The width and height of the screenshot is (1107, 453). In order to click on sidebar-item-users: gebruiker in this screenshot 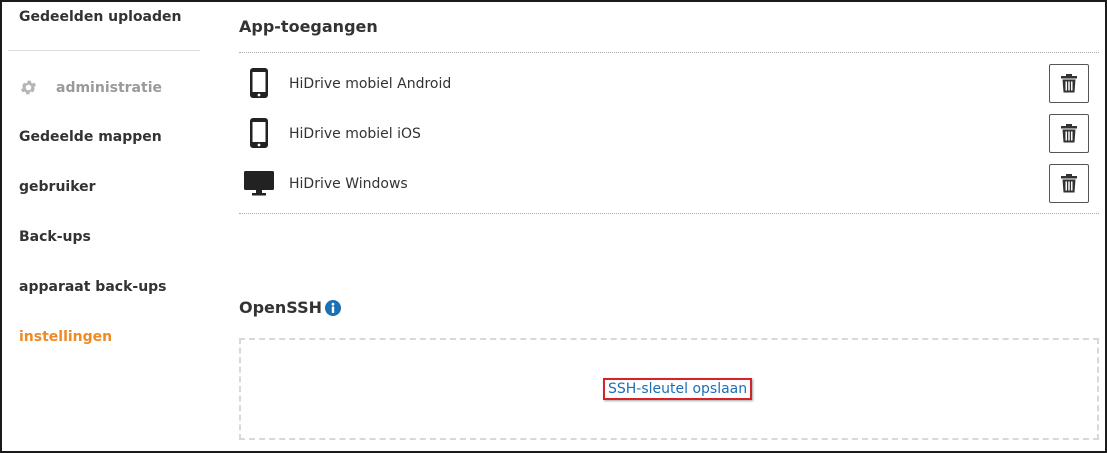, I will do `click(57, 187)`.